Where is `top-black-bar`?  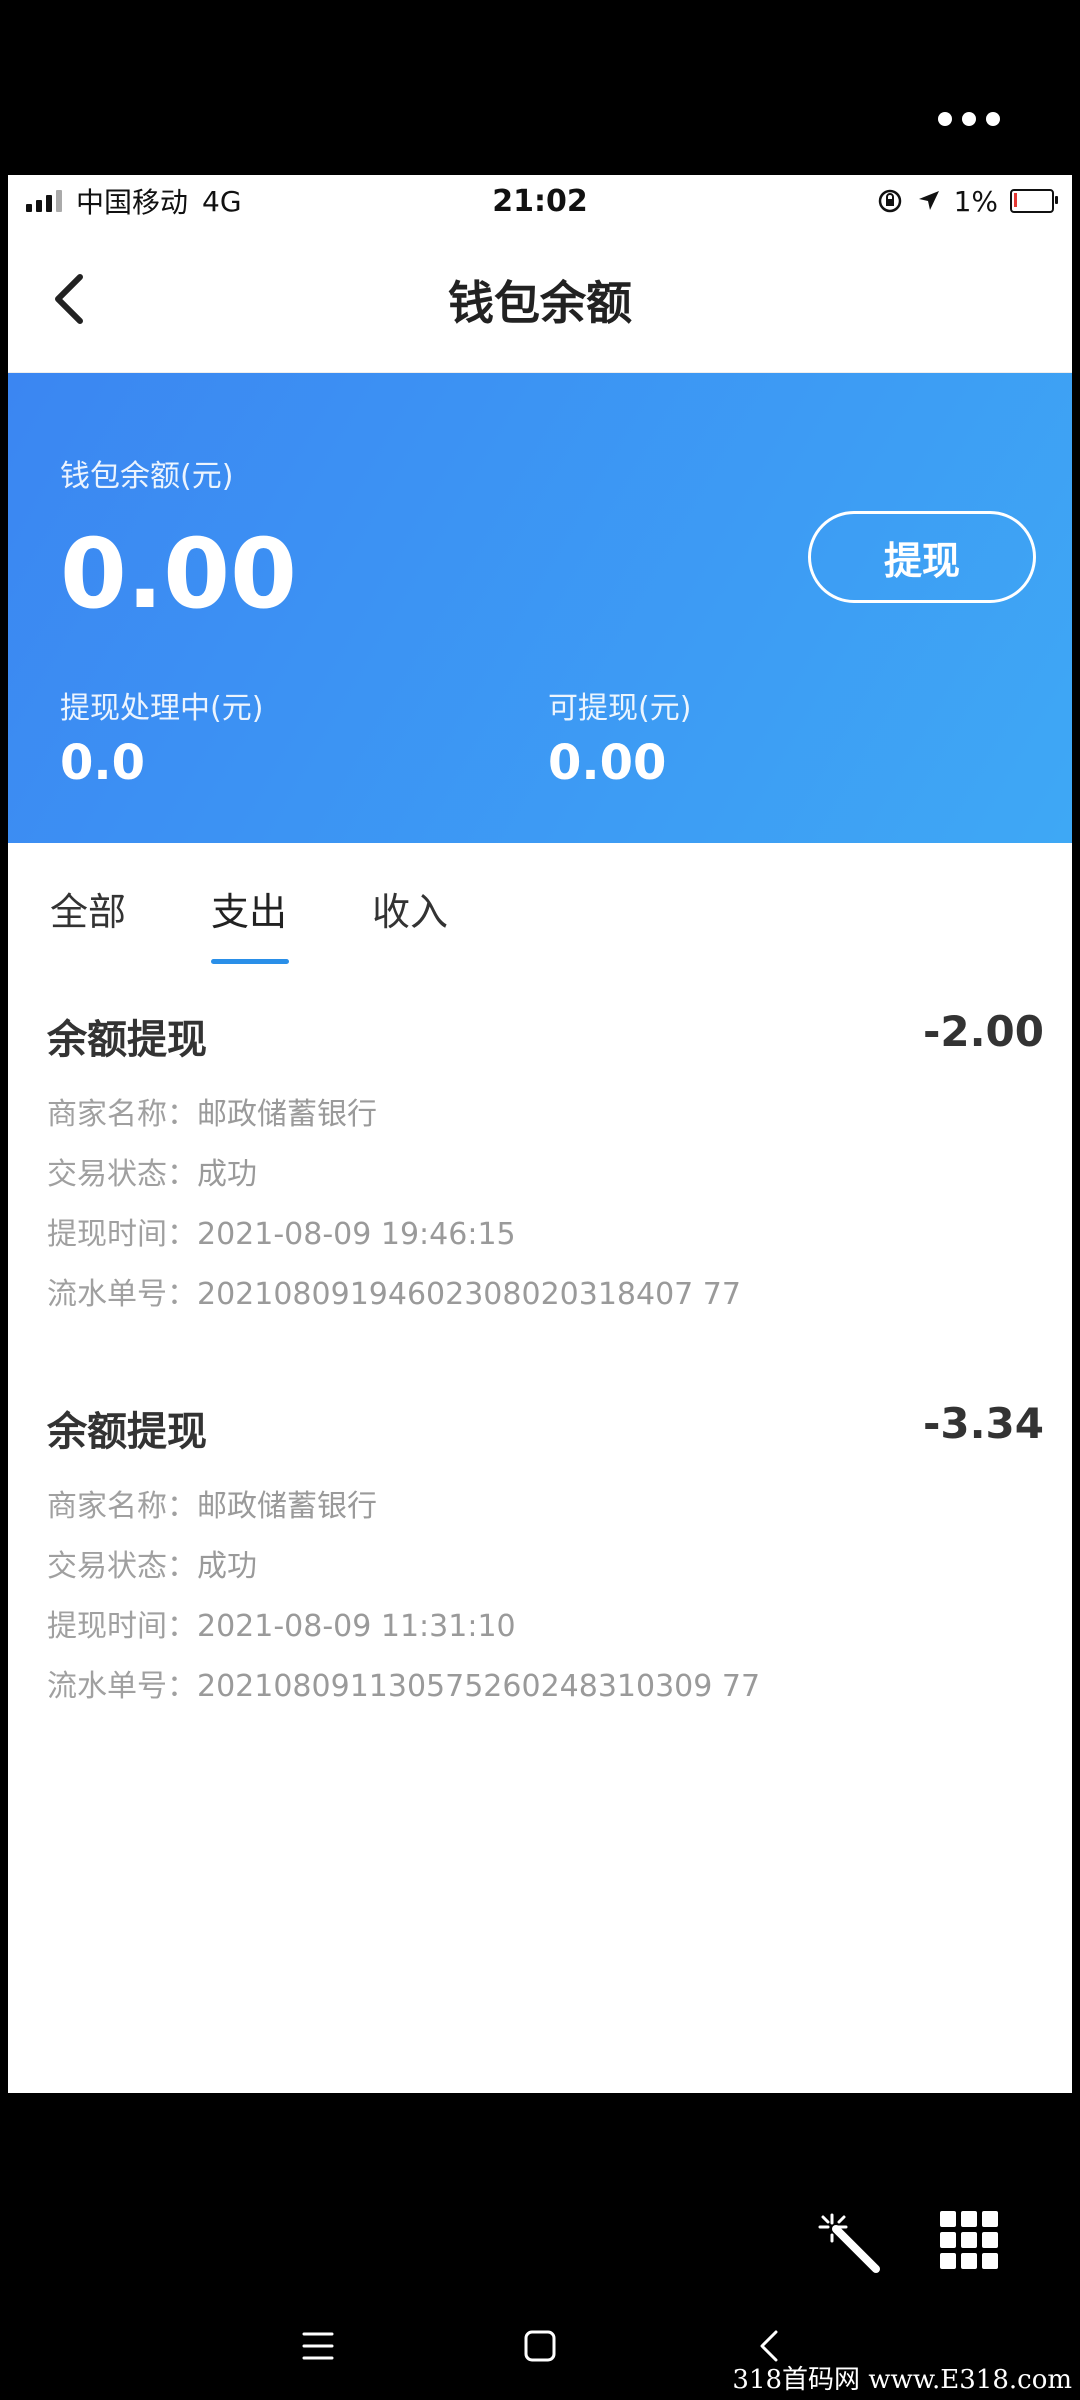
top-black-bar is located at coordinates (540, 87).